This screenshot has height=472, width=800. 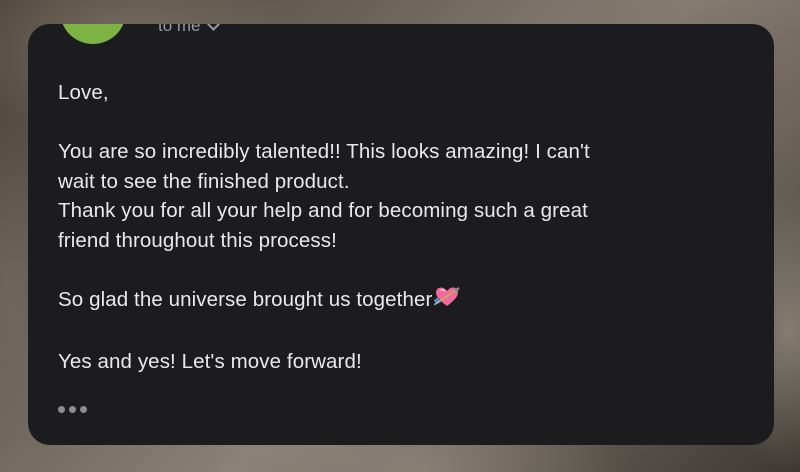 I want to click on chevron-down-icon, so click(x=213, y=27).